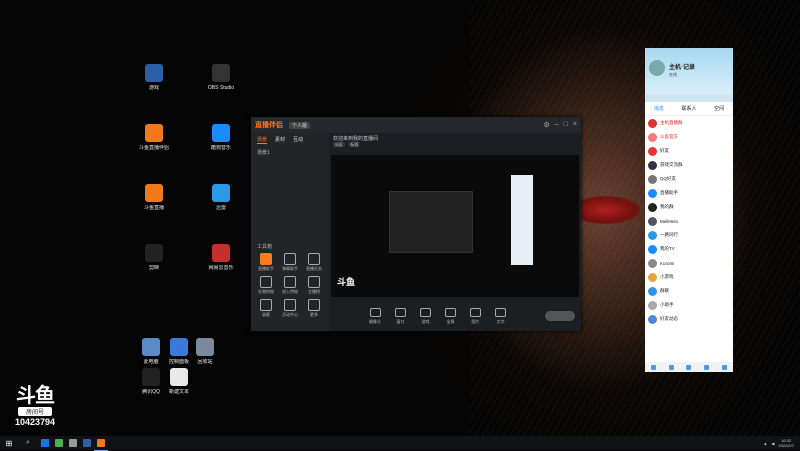 The height and width of the screenshot is (451, 800). What do you see at coordinates (707, 367) in the screenshot?
I see `mail-icon` at bounding box center [707, 367].